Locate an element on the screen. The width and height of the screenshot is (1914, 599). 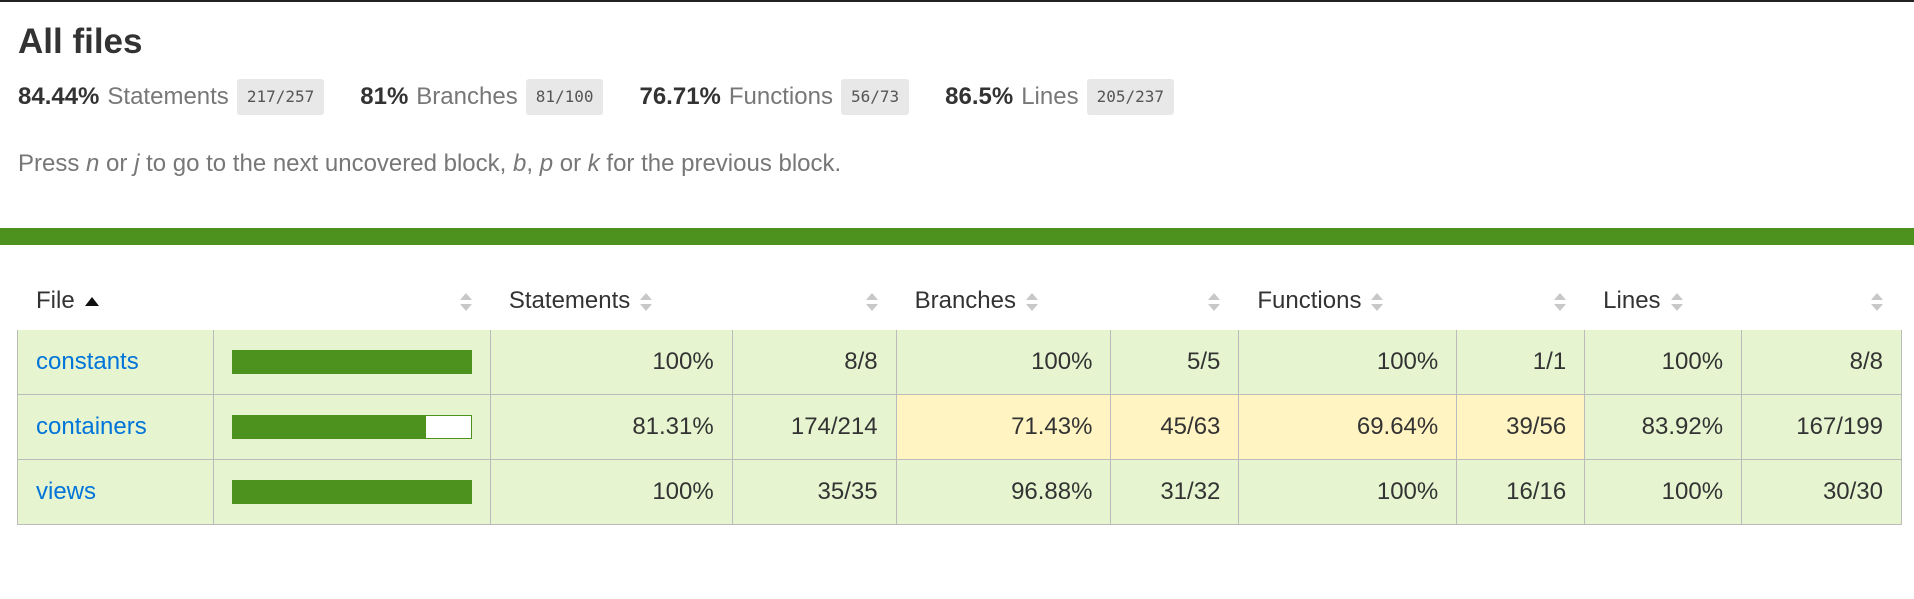
header-branches: Branches is located at coordinates (1003, 301).